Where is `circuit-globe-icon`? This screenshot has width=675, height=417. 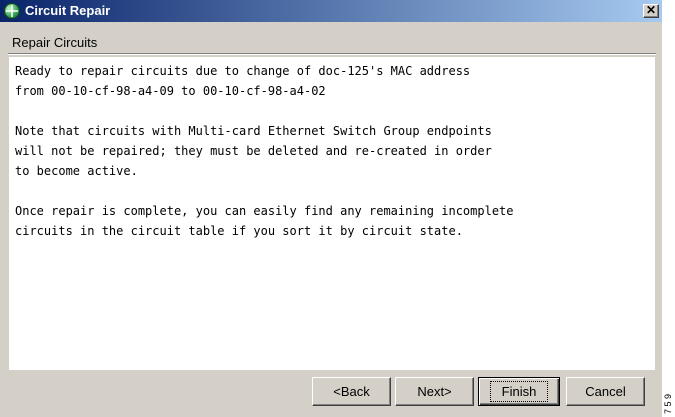
circuit-globe-icon is located at coordinates (12, 11).